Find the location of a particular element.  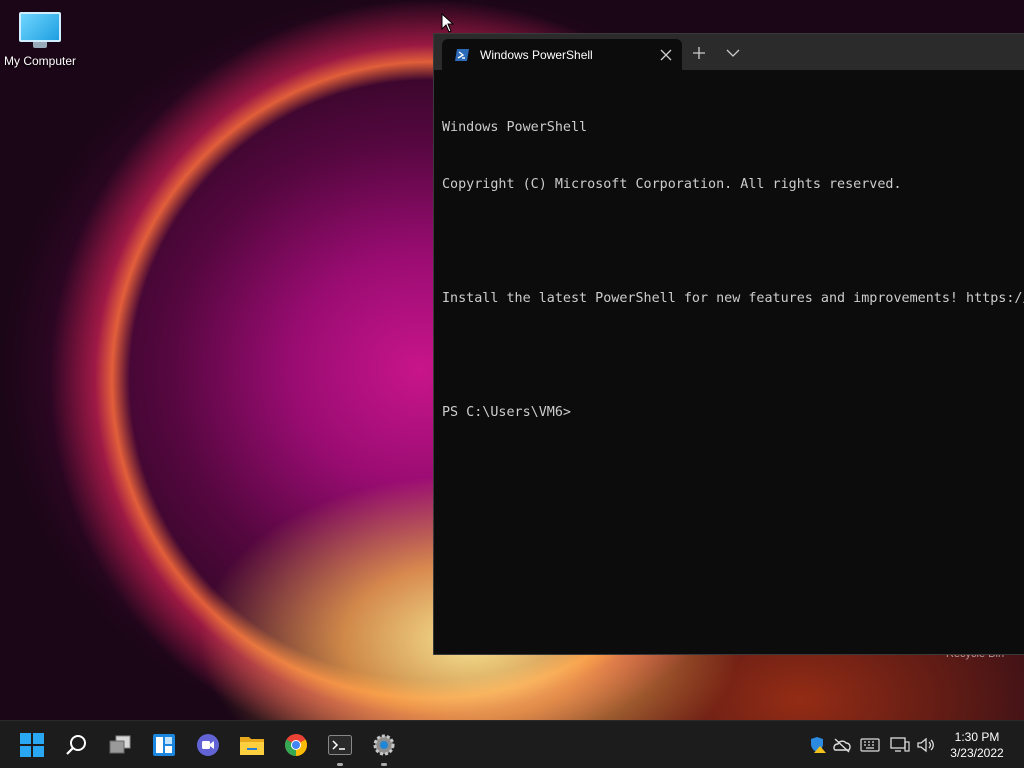

tab-windows-powershell: Windows PowerShell is located at coordinates (562, 54).